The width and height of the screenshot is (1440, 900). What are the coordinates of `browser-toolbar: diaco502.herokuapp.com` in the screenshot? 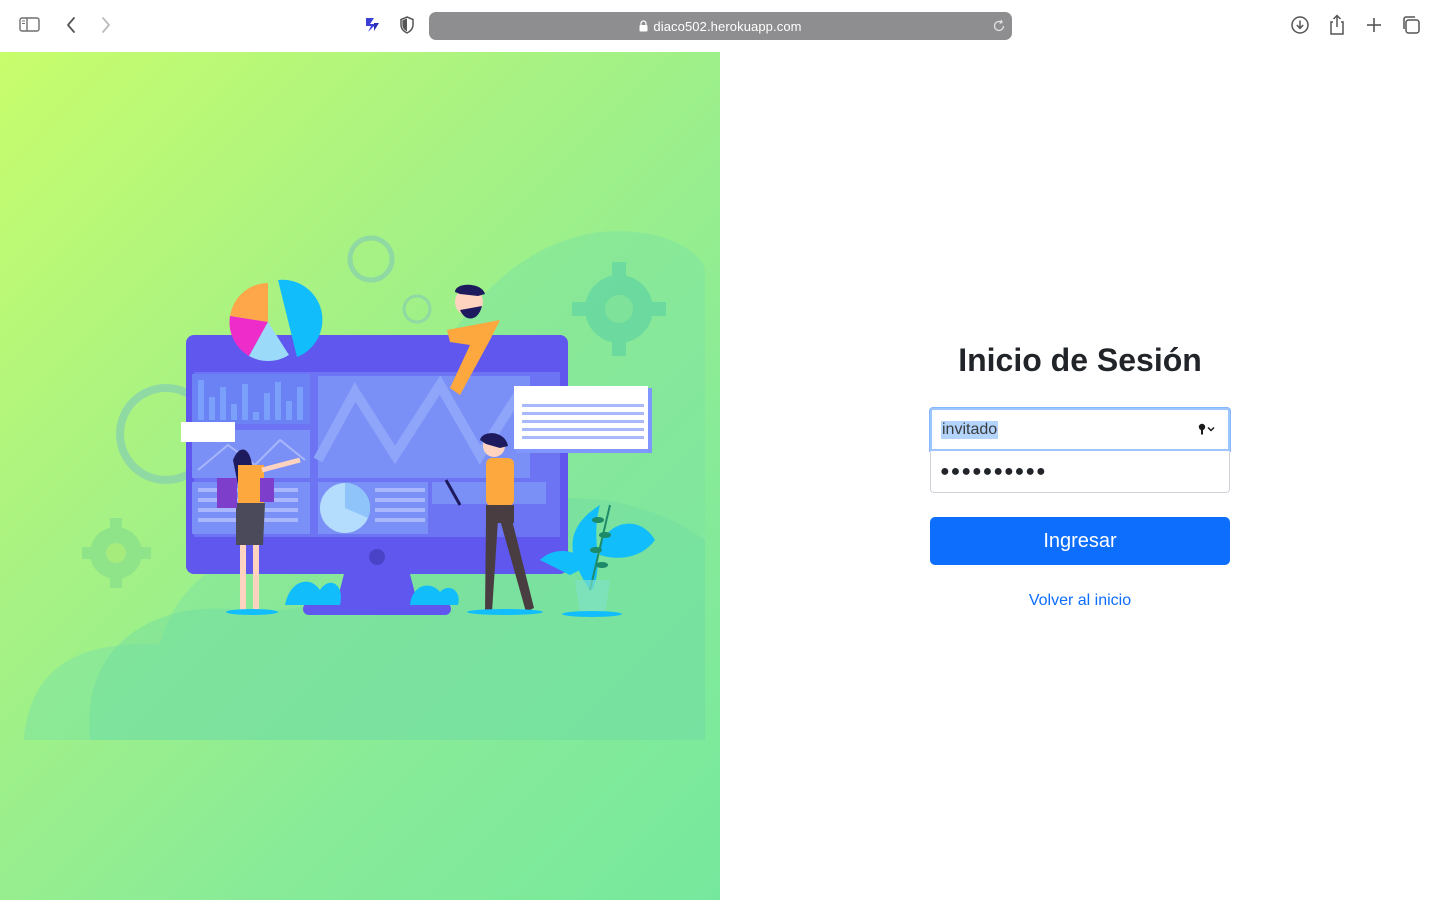 It's located at (720, 26).